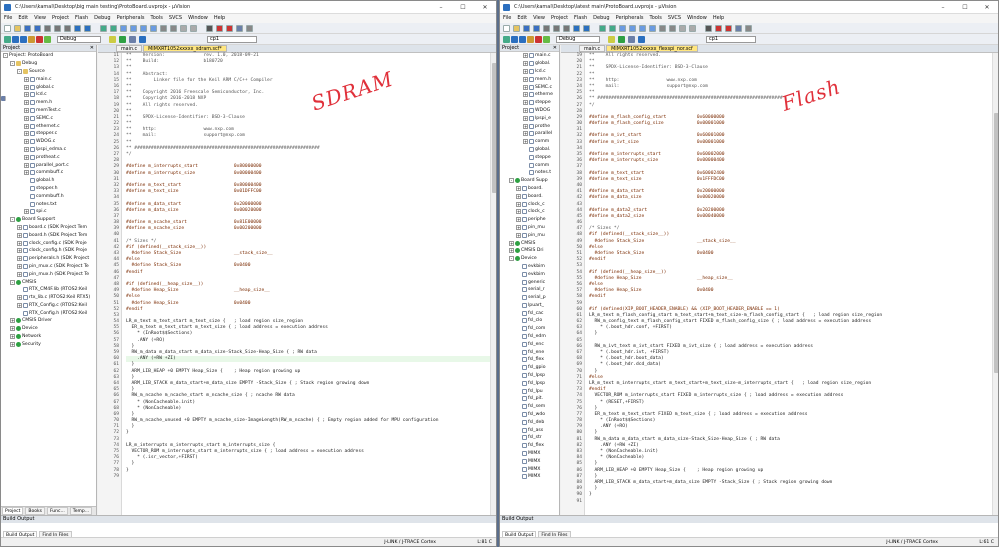 This screenshot has height=547, width=999. What do you see at coordinates (249, 28) in the screenshot?
I see `settings-icon` at bounding box center [249, 28].